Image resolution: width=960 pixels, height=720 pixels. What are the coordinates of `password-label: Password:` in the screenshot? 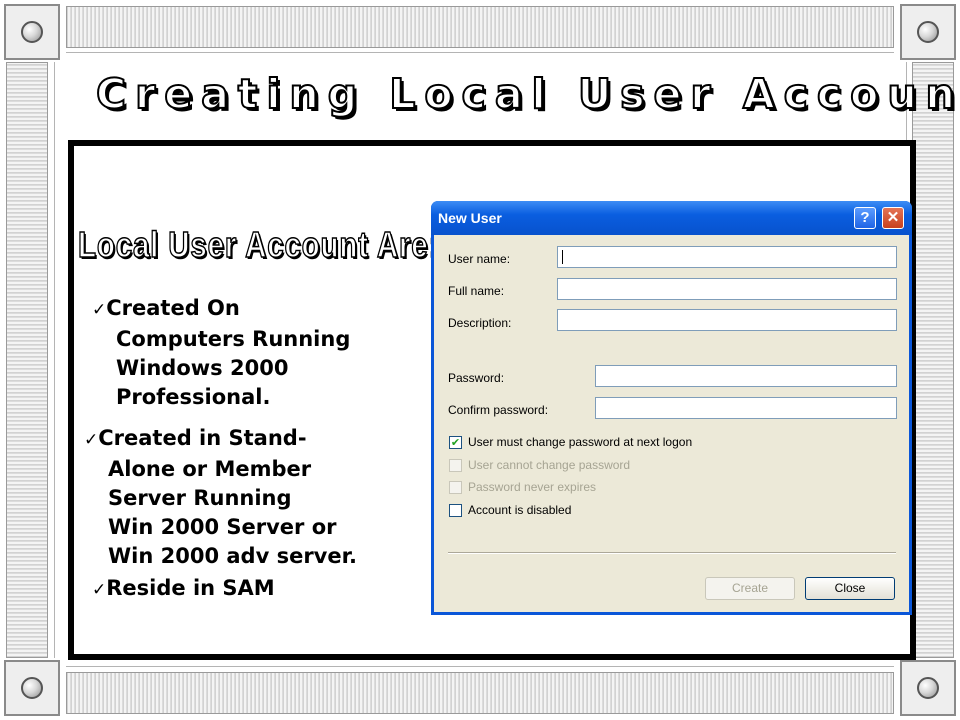 It's located at (476, 378).